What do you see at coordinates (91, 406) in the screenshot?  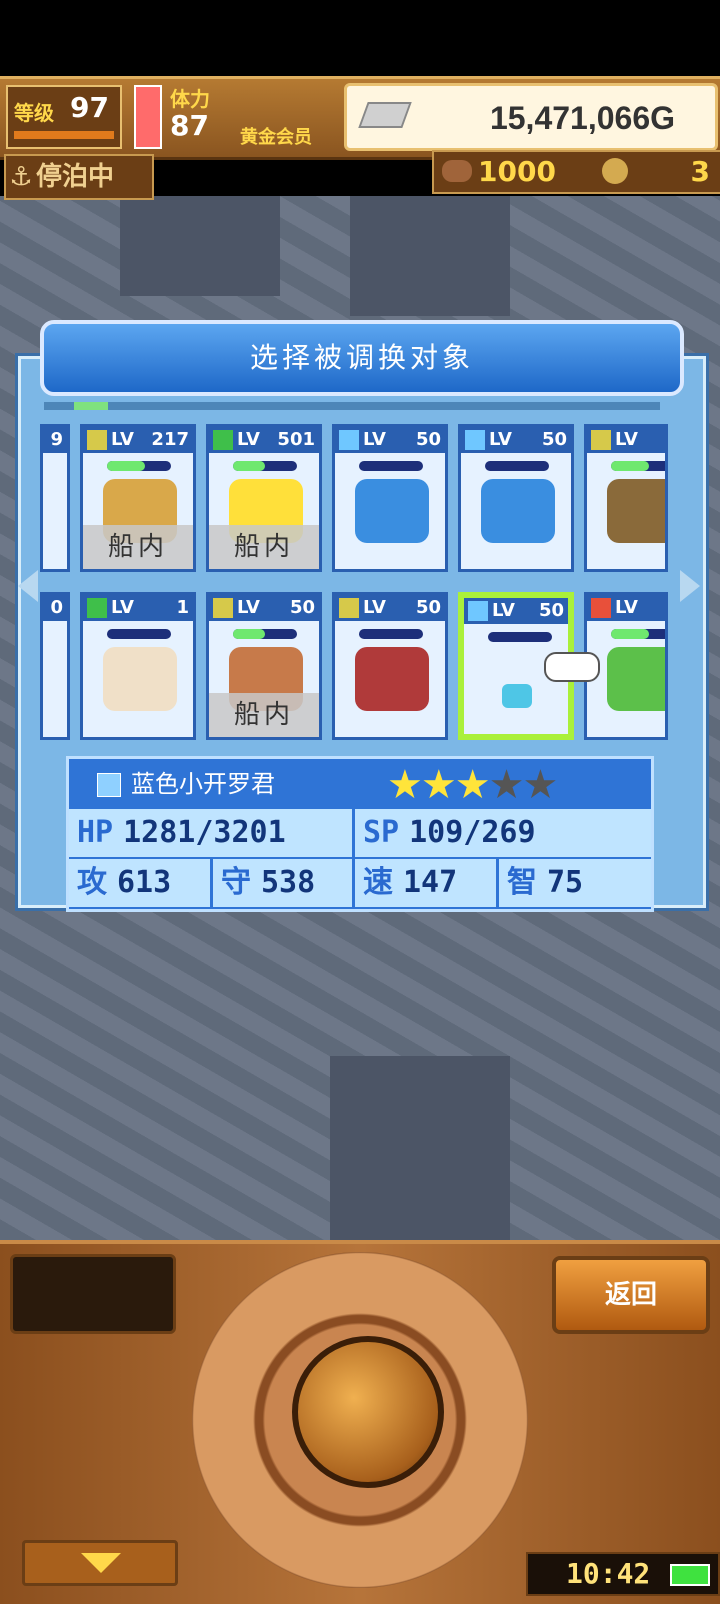 I see `scroll-thumb` at bounding box center [91, 406].